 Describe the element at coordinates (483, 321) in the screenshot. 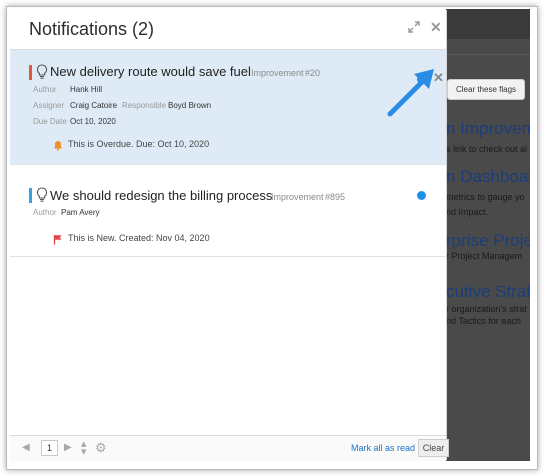

I see `background-text: nd Tactics for each` at that location.